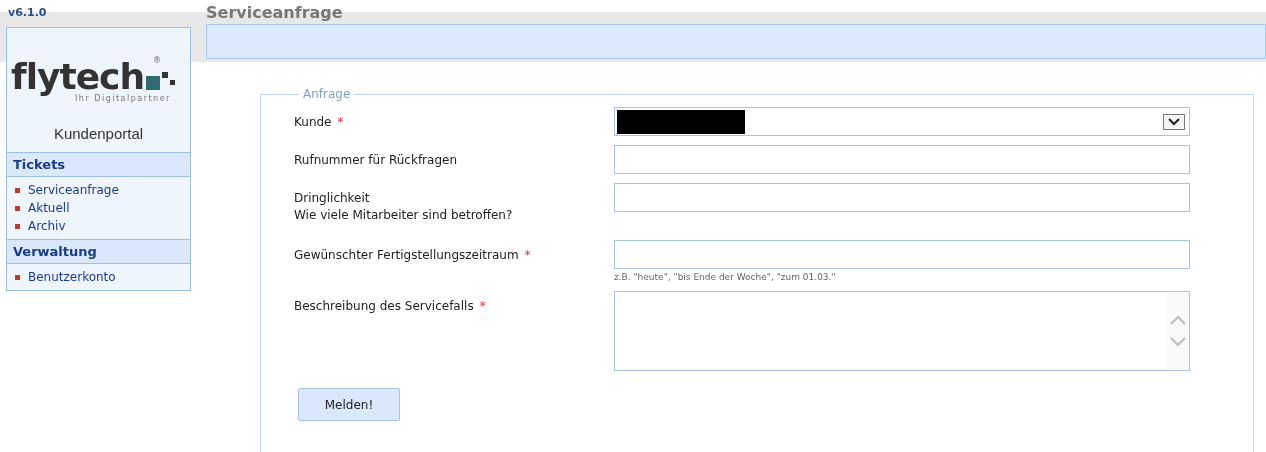  Describe the element at coordinates (275, 13) in the screenshot. I see `page-title: Serviceanfrage` at that location.